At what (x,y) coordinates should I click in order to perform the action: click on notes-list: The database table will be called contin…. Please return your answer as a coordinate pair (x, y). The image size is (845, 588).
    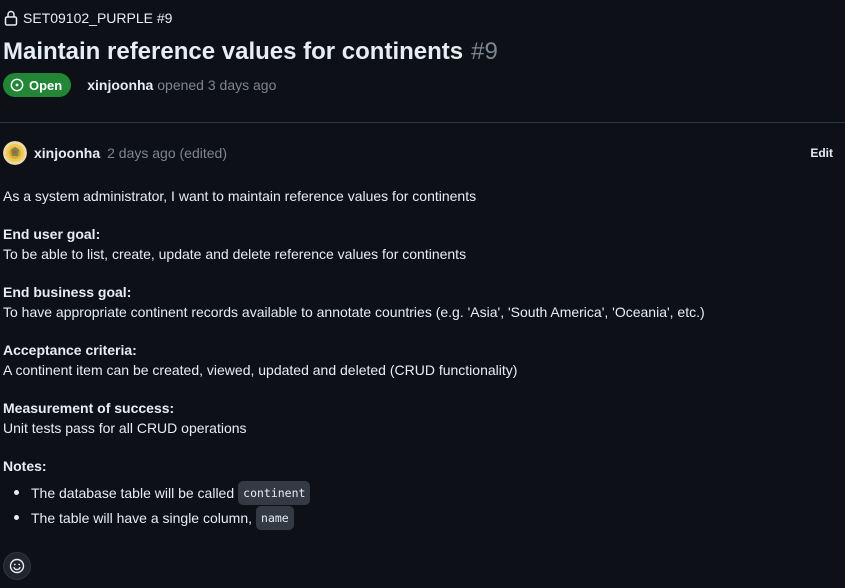
    Looking at the image, I should click on (418, 505).